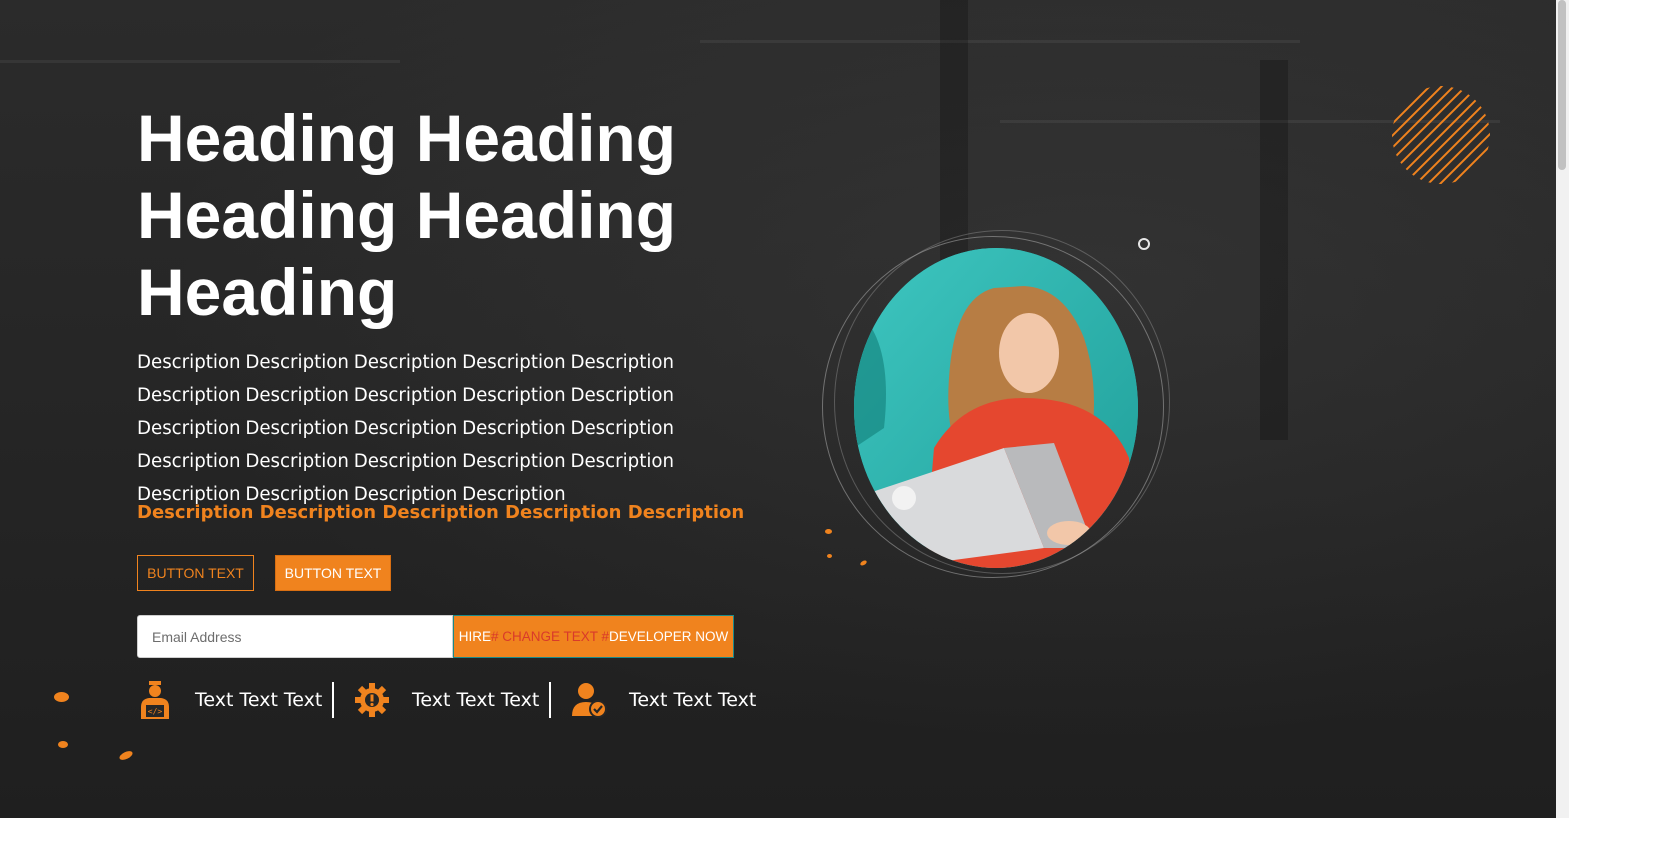 Image resolution: width=1659 pixels, height=866 pixels. What do you see at coordinates (474, 636) in the screenshot?
I see `hire-prefix: HIRE` at bounding box center [474, 636].